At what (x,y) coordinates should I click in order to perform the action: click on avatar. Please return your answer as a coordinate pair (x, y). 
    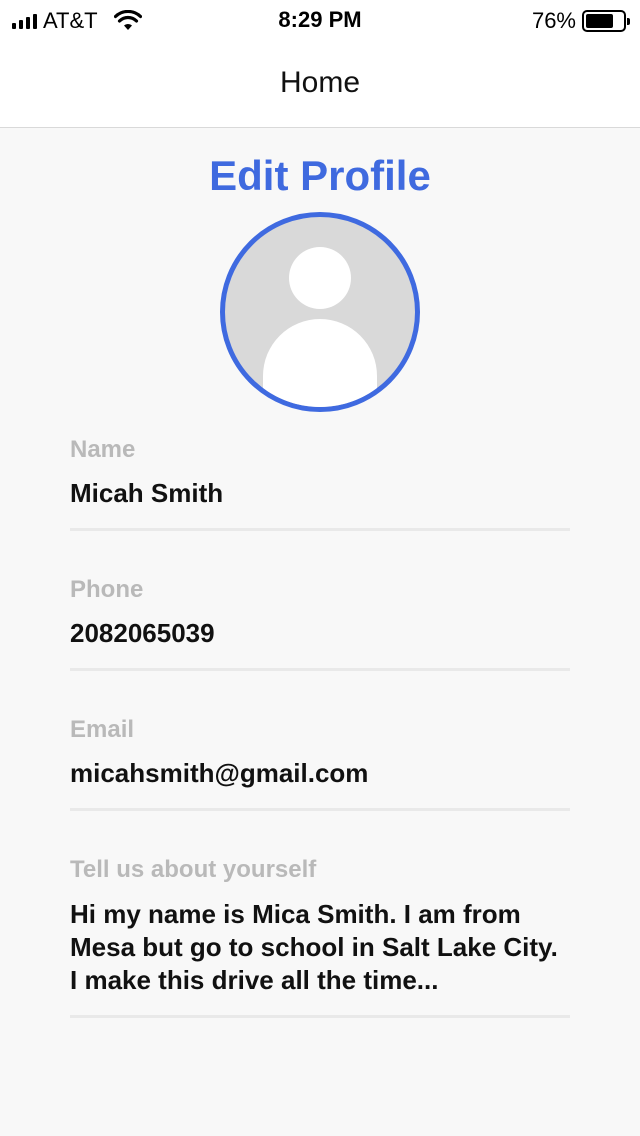
    Looking at the image, I should click on (320, 312).